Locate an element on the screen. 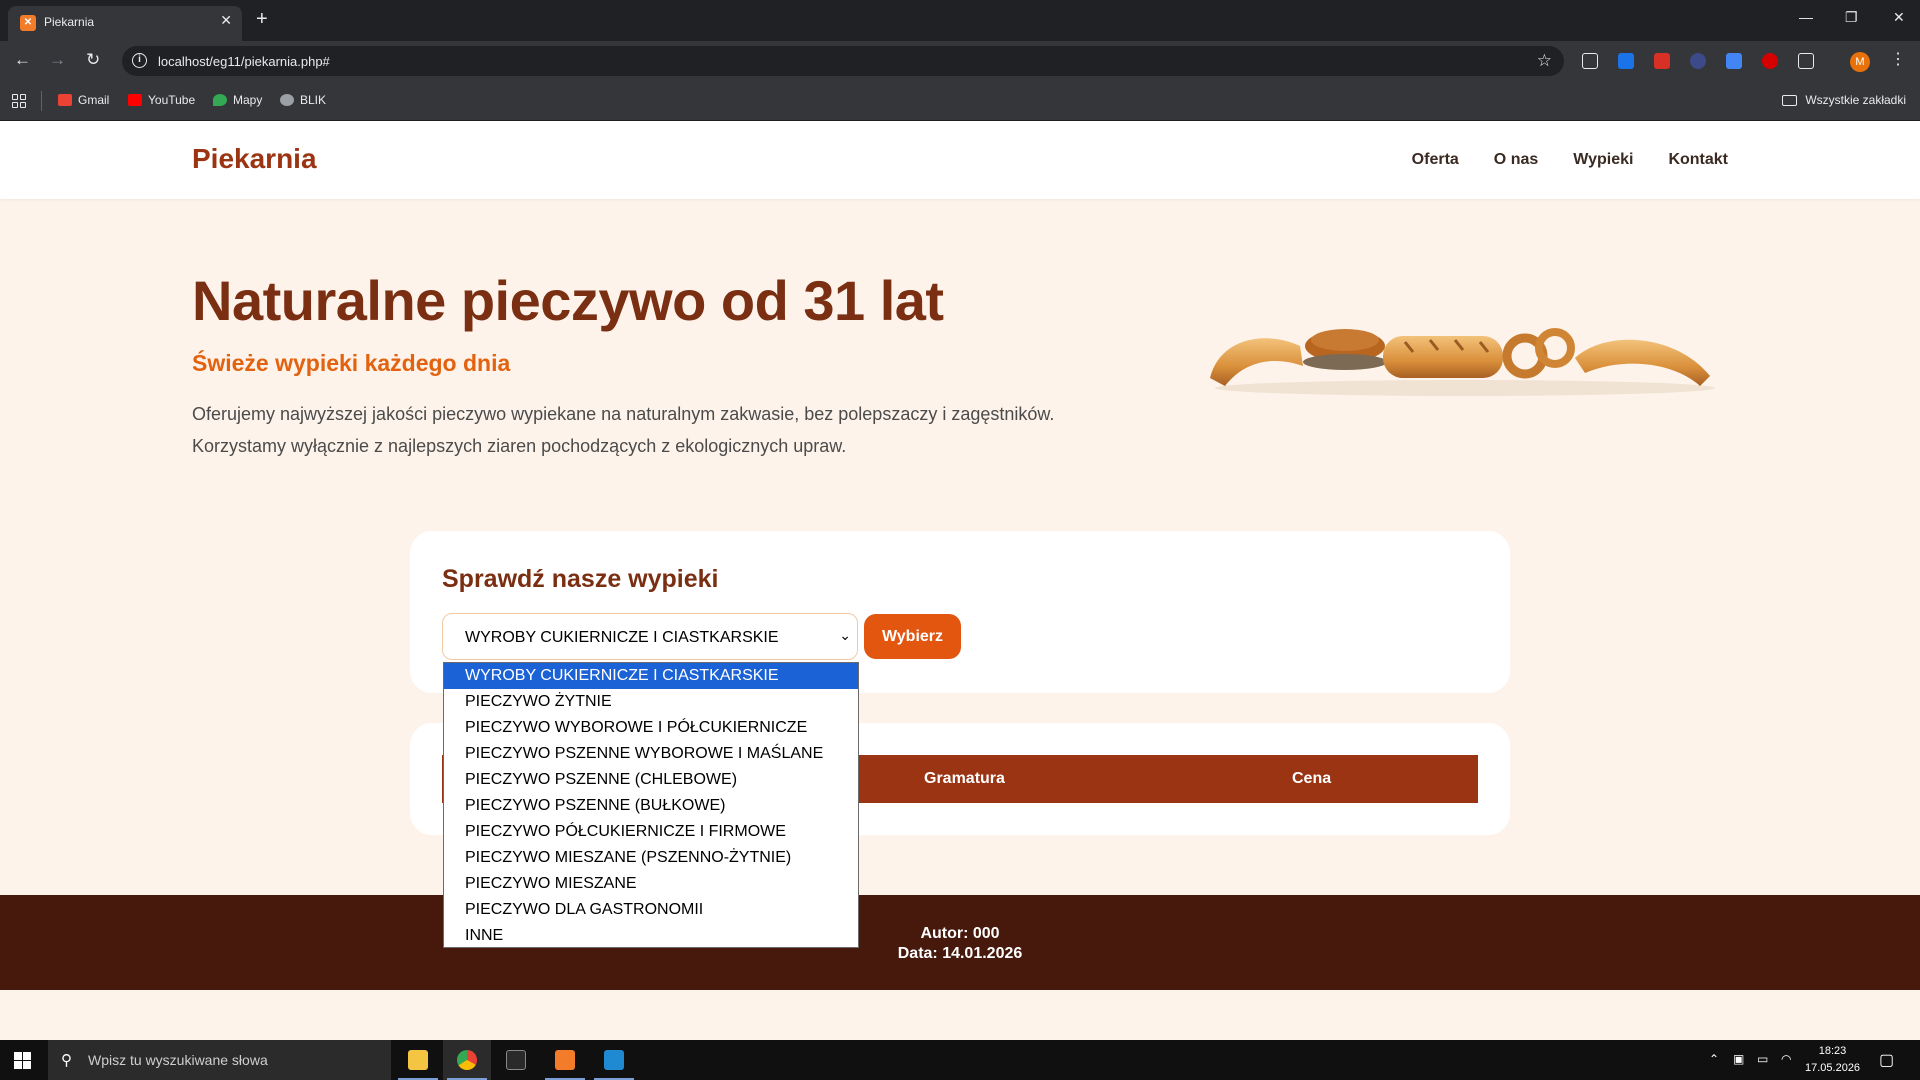 The width and height of the screenshot is (1920, 1080). close-window-icon: ✕ is located at coordinates (1899, 17).